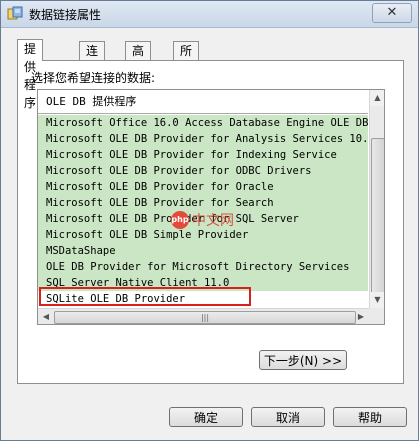 This screenshot has width=419, height=441. What do you see at coordinates (376, 316) in the screenshot?
I see `scrollbar-corner` at bounding box center [376, 316].